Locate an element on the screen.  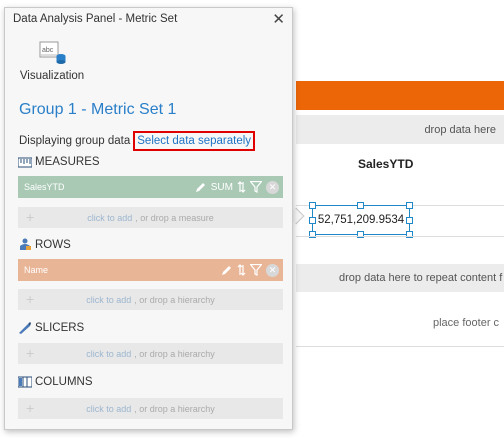
resize-handle-t is located at coordinates (360, 205).